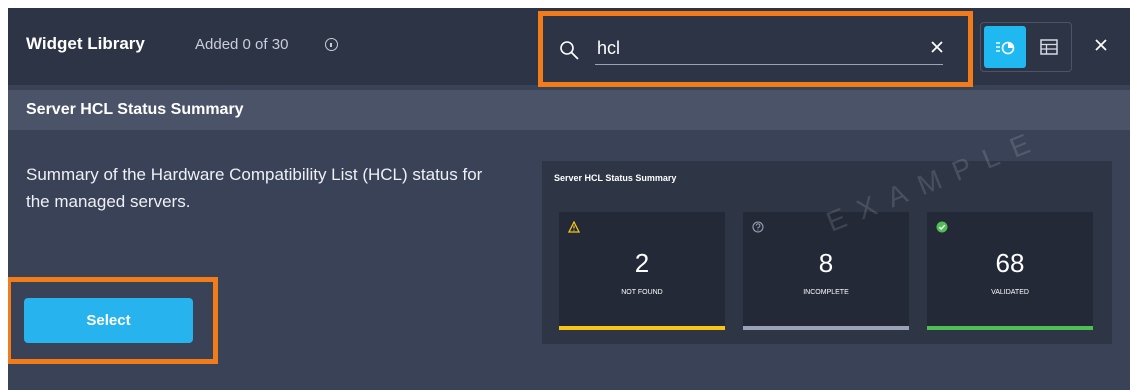 The height and width of the screenshot is (390, 1130). I want to click on chart-view-icon, so click(1005, 48).